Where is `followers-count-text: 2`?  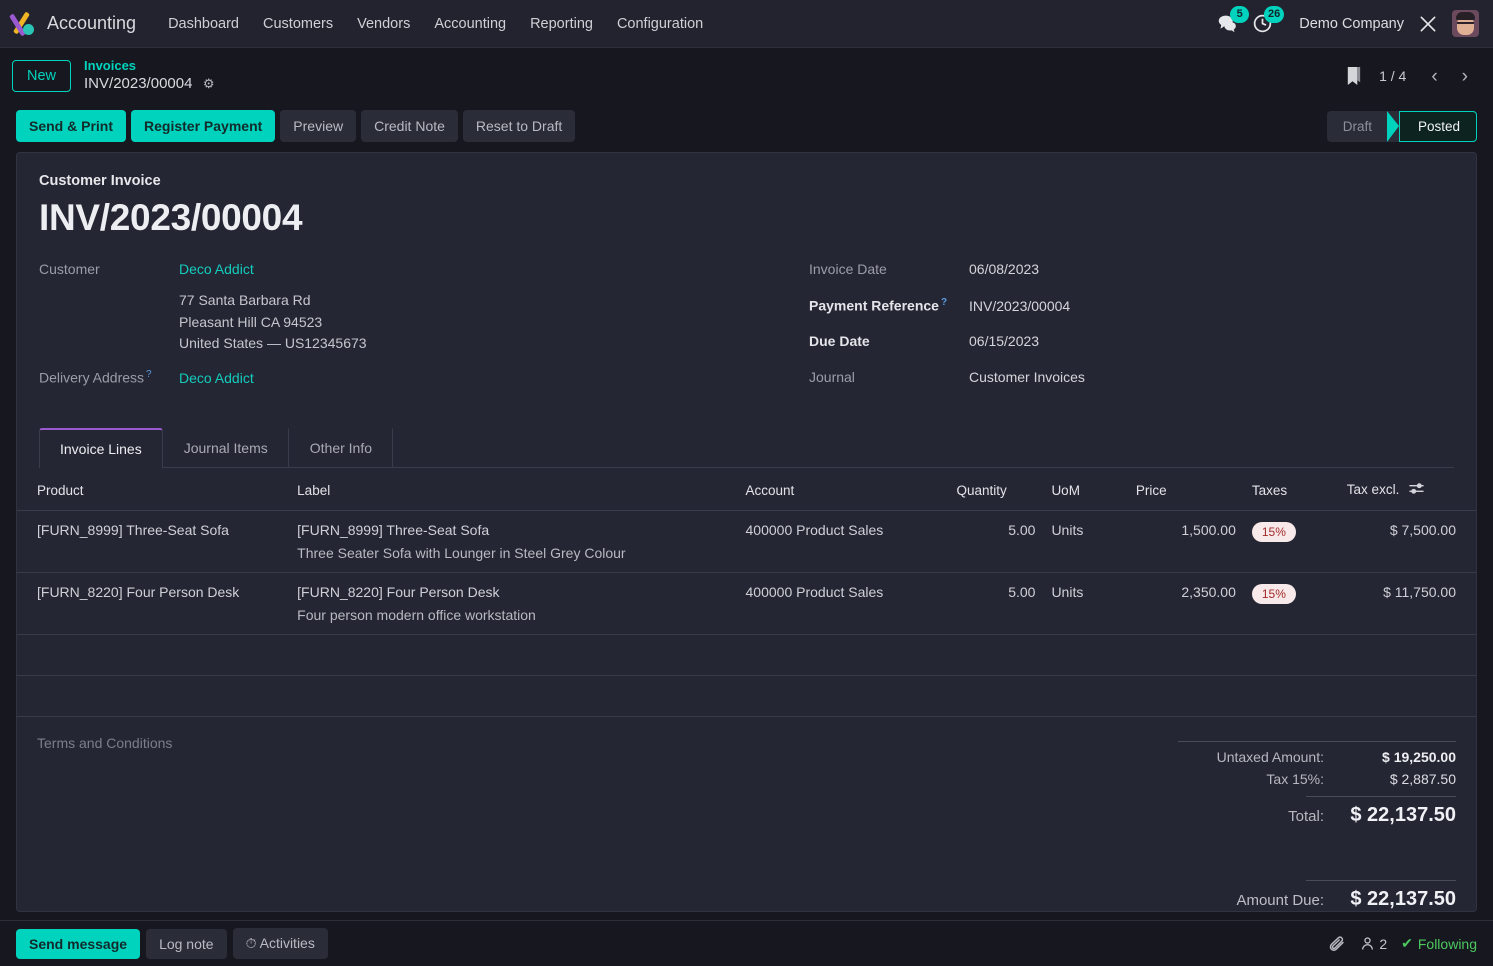
followers-count-text: 2 is located at coordinates (1383, 943).